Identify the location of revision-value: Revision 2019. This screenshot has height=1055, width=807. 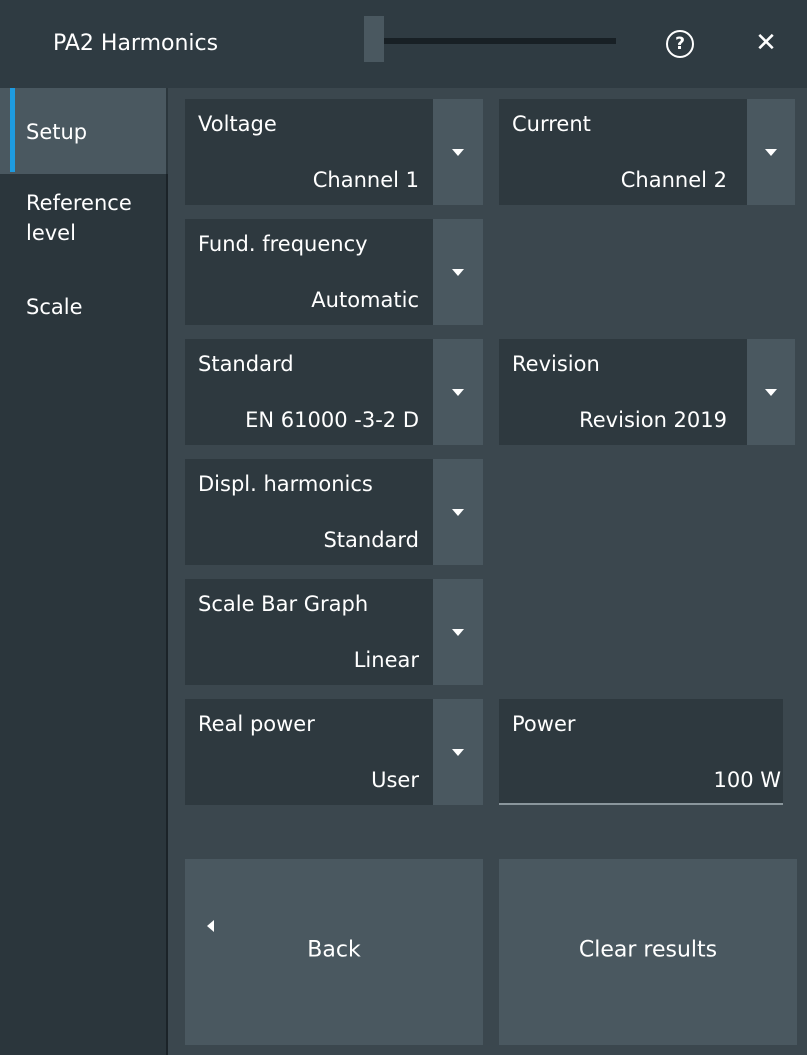
(653, 420).